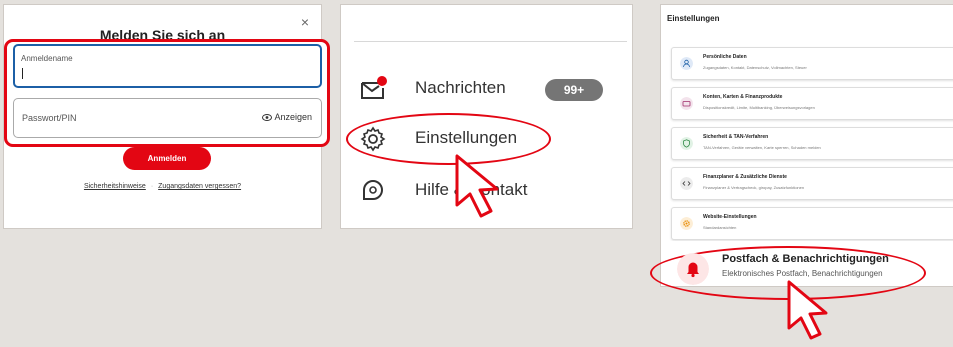 The width and height of the screenshot is (953, 347). Describe the element at coordinates (167, 158) in the screenshot. I see `login-button: Anmelden` at that location.